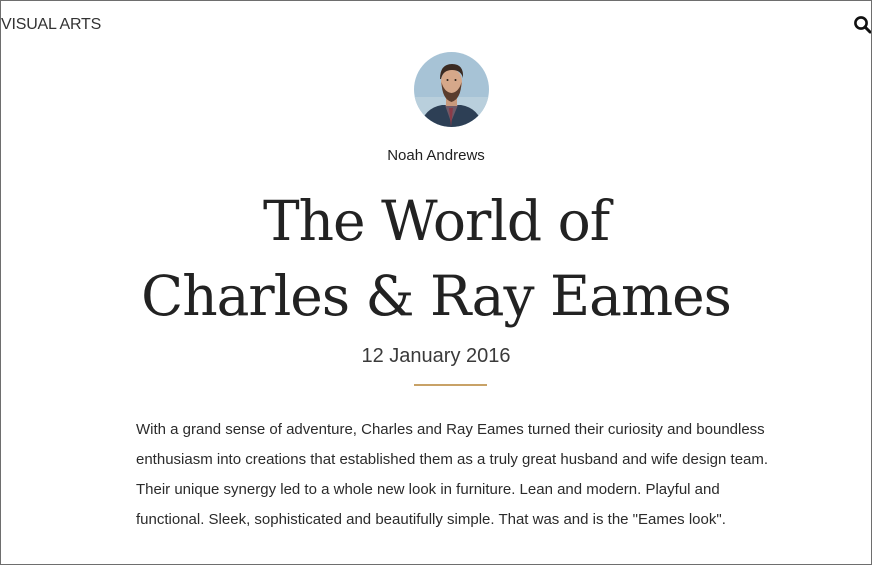 This screenshot has height=565, width=872. I want to click on author-avatar, so click(451, 89).